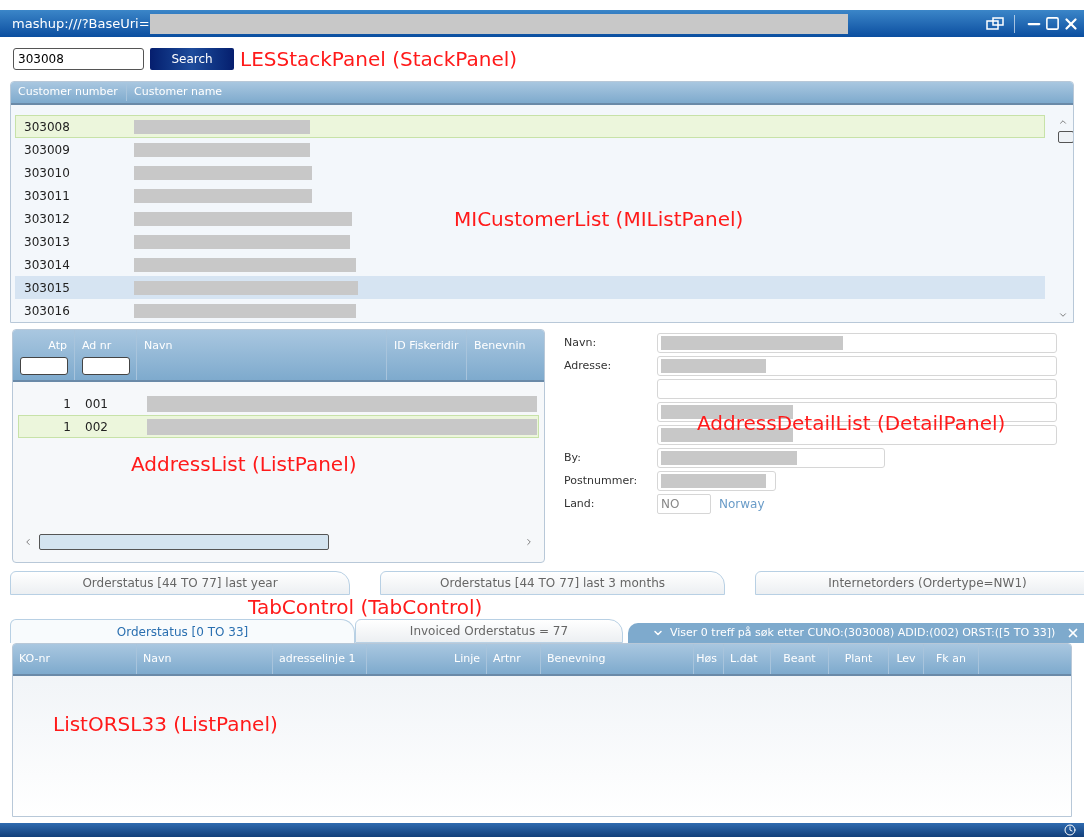 The height and width of the screenshot is (840, 1084). I want to click on customer-number: 303011, so click(47, 196).